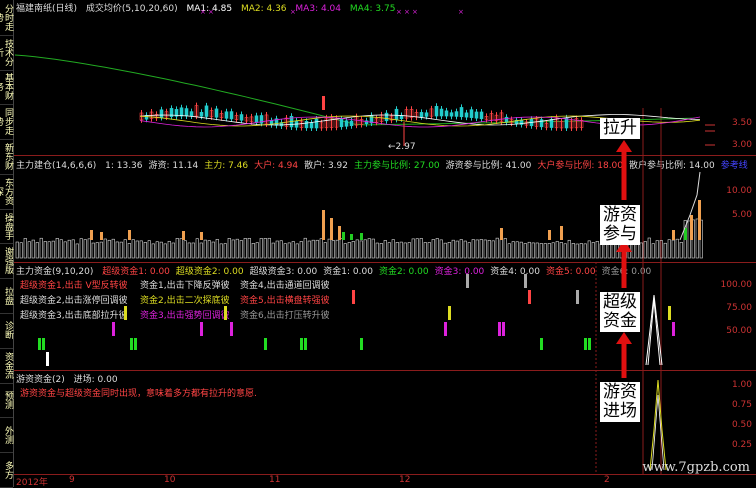 The height and width of the screenshot is (488, 756). I want to click on x-tick: 11, so click(275, 480).